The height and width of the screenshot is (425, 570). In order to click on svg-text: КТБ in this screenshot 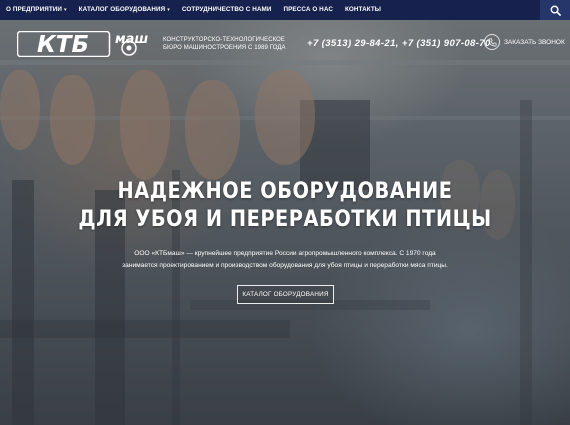, I will do `click(63, 44)`.